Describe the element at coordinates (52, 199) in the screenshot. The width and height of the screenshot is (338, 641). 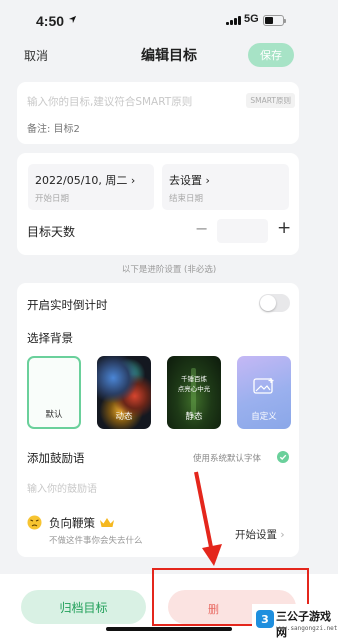
I see `start-date-label: 开始日期` at that location.